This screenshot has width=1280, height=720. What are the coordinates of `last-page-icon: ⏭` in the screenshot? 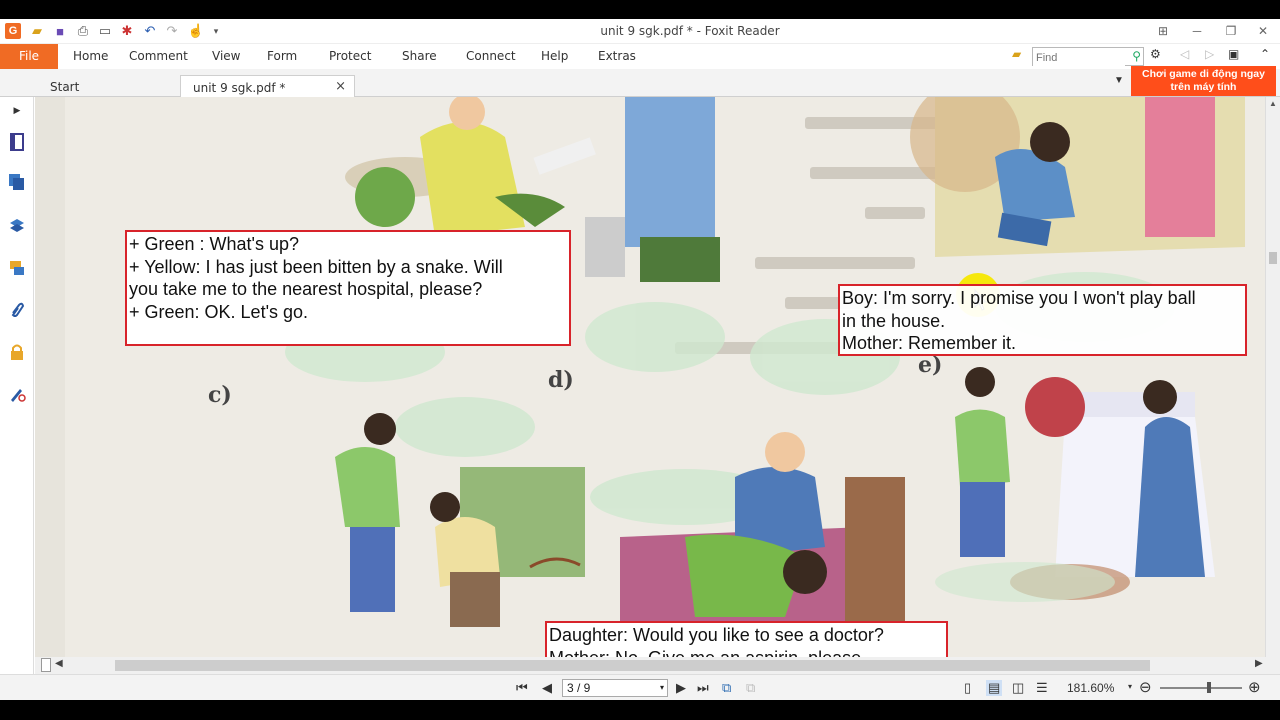 It's located at (703, 688).